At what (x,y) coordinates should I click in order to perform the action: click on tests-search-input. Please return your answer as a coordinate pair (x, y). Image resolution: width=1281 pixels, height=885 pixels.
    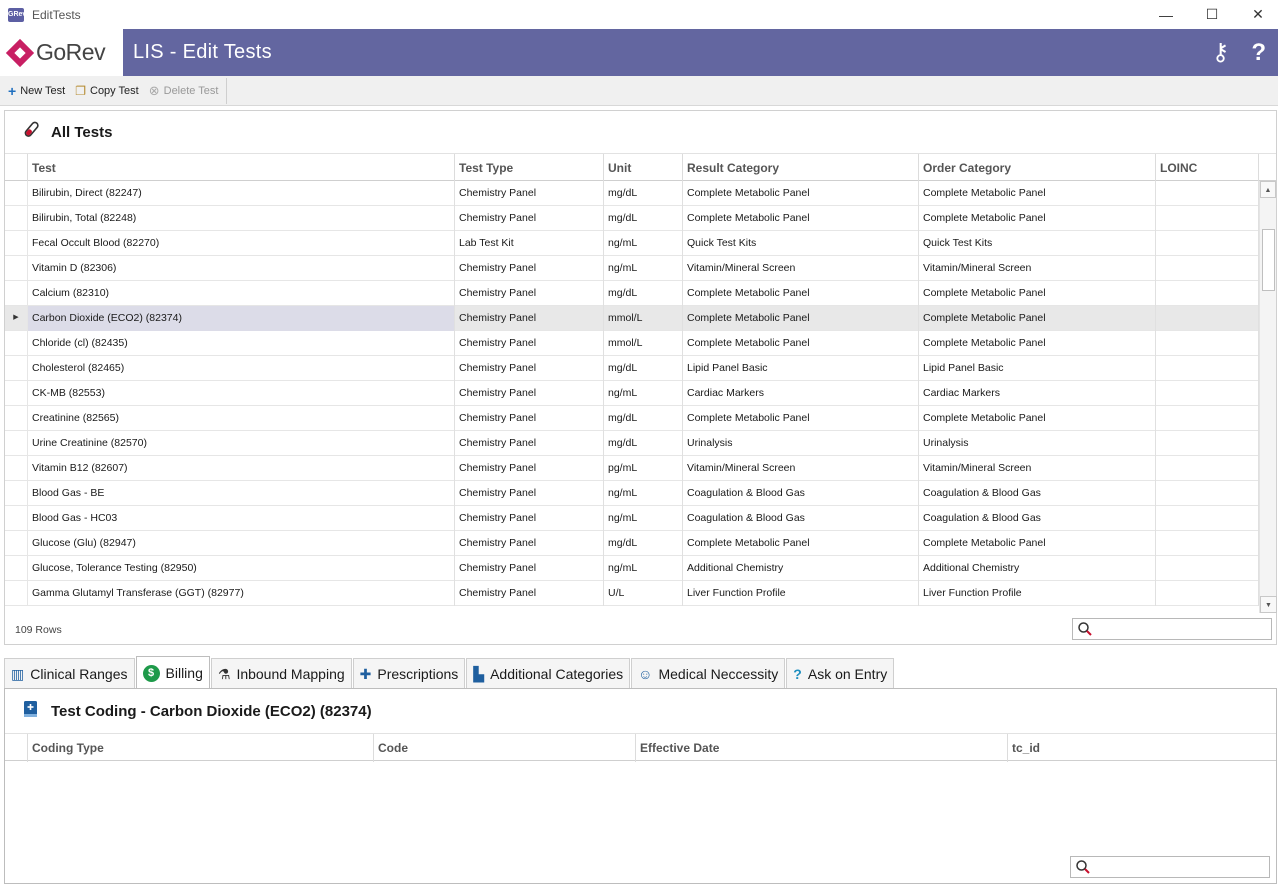
    Looking at the image, I should click on (1181, 629).